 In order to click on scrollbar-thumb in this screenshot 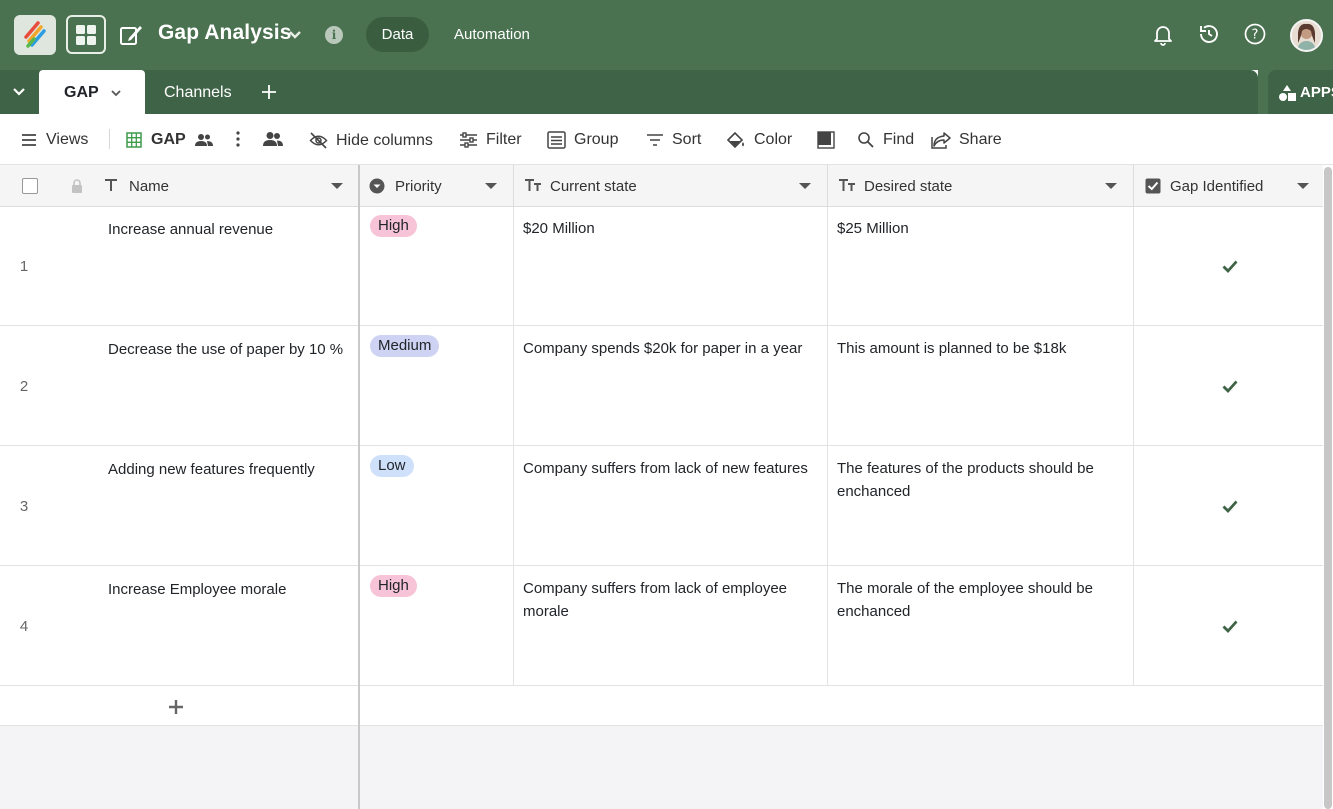, I will do `click(1328, 488)`.